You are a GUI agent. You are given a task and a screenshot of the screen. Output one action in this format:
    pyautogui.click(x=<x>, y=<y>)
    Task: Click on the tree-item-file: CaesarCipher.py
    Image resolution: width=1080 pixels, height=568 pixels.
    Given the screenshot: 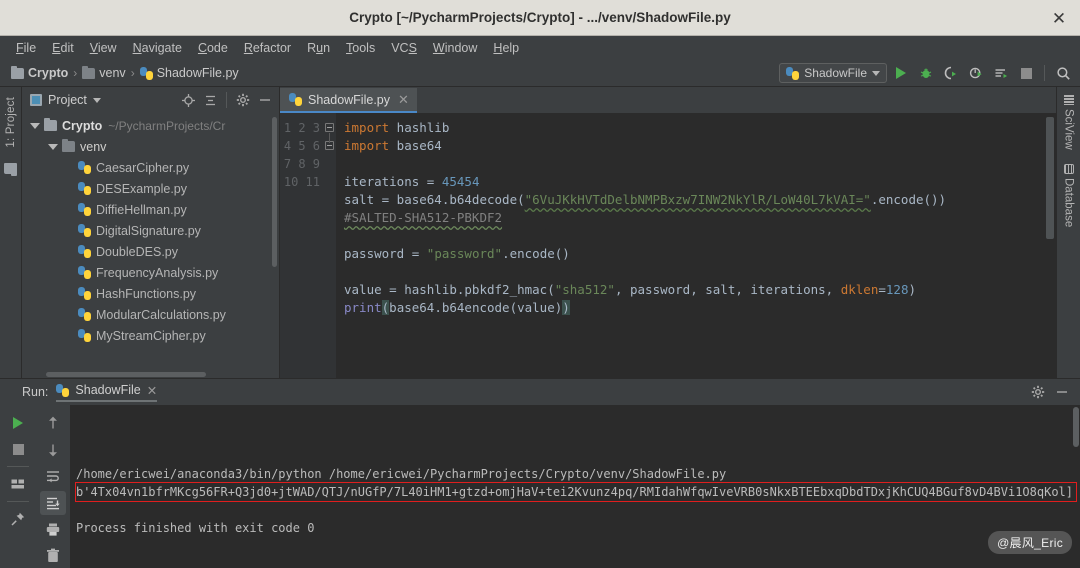 What is the action you would take?
    pyautogui.click(x=150, y=167)
    